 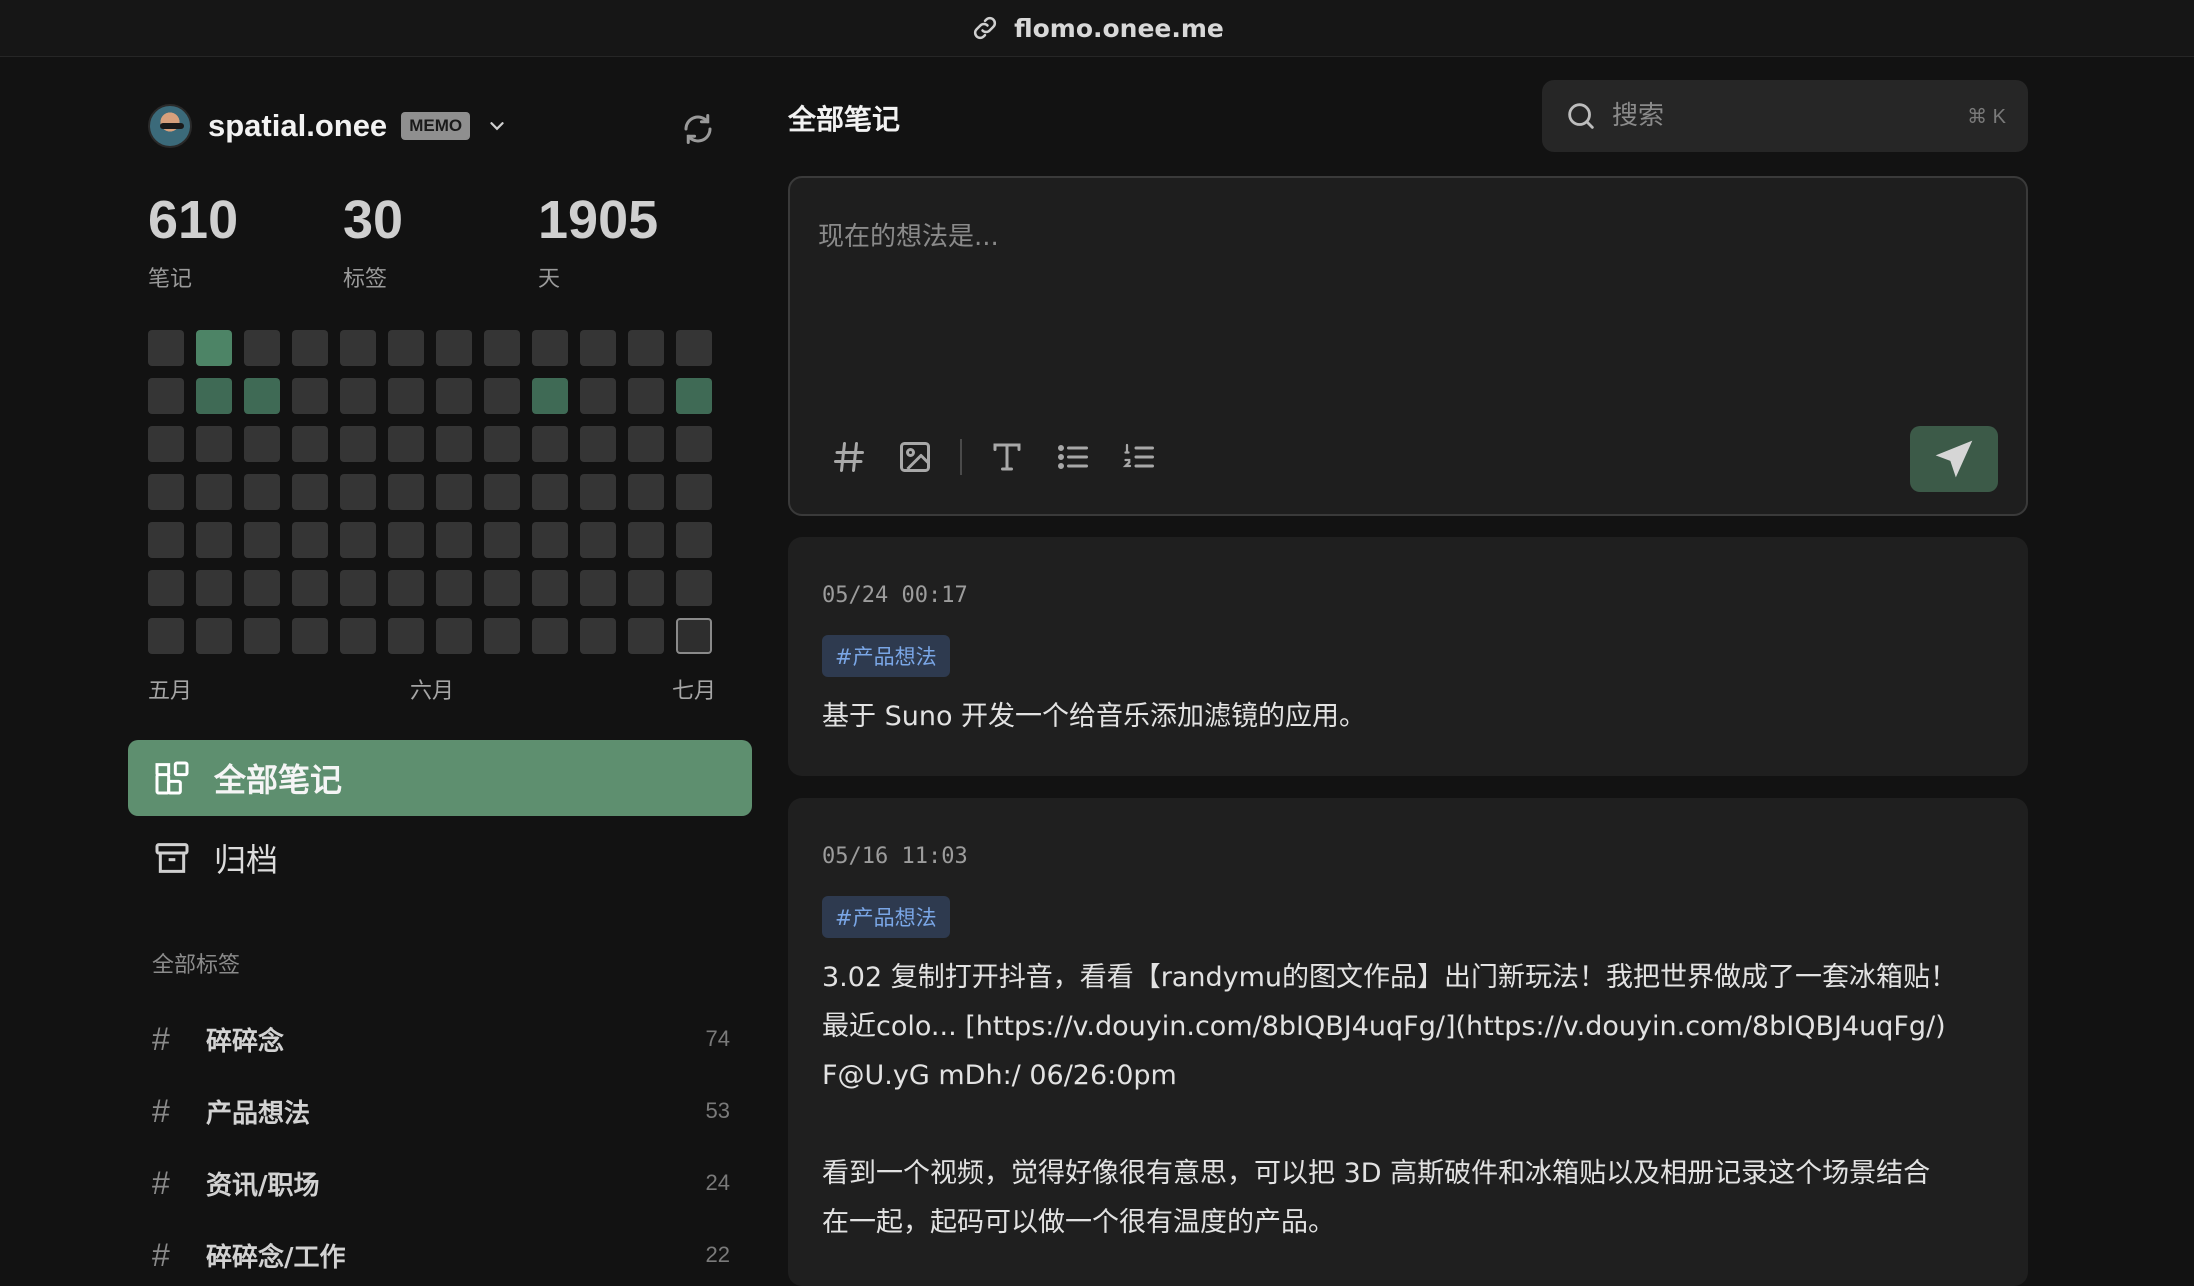 I want to click on sync-button, so click(x=698, y=129).